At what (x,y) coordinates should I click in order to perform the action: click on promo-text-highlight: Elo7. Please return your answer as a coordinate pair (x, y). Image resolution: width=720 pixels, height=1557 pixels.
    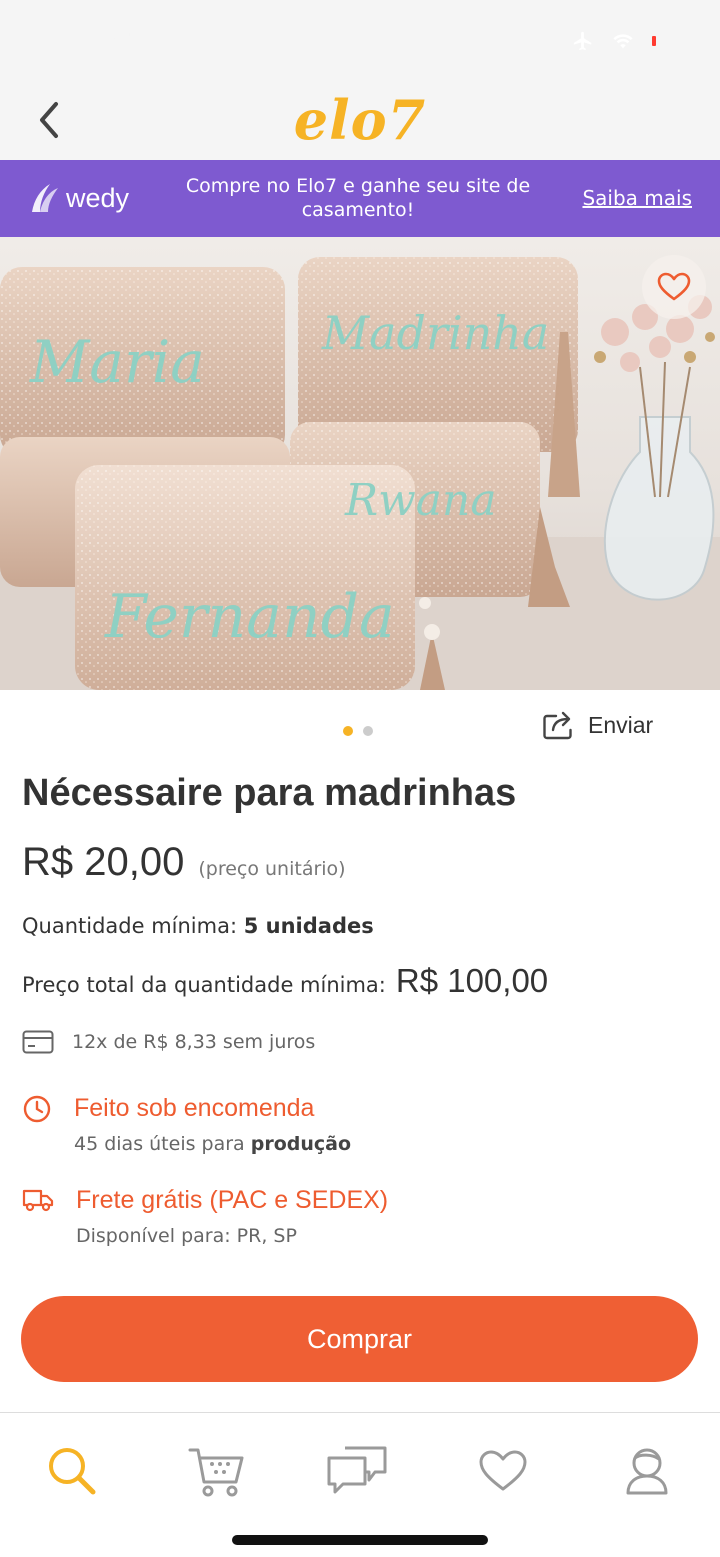
    Looking at the image, I should click on (317, 186).